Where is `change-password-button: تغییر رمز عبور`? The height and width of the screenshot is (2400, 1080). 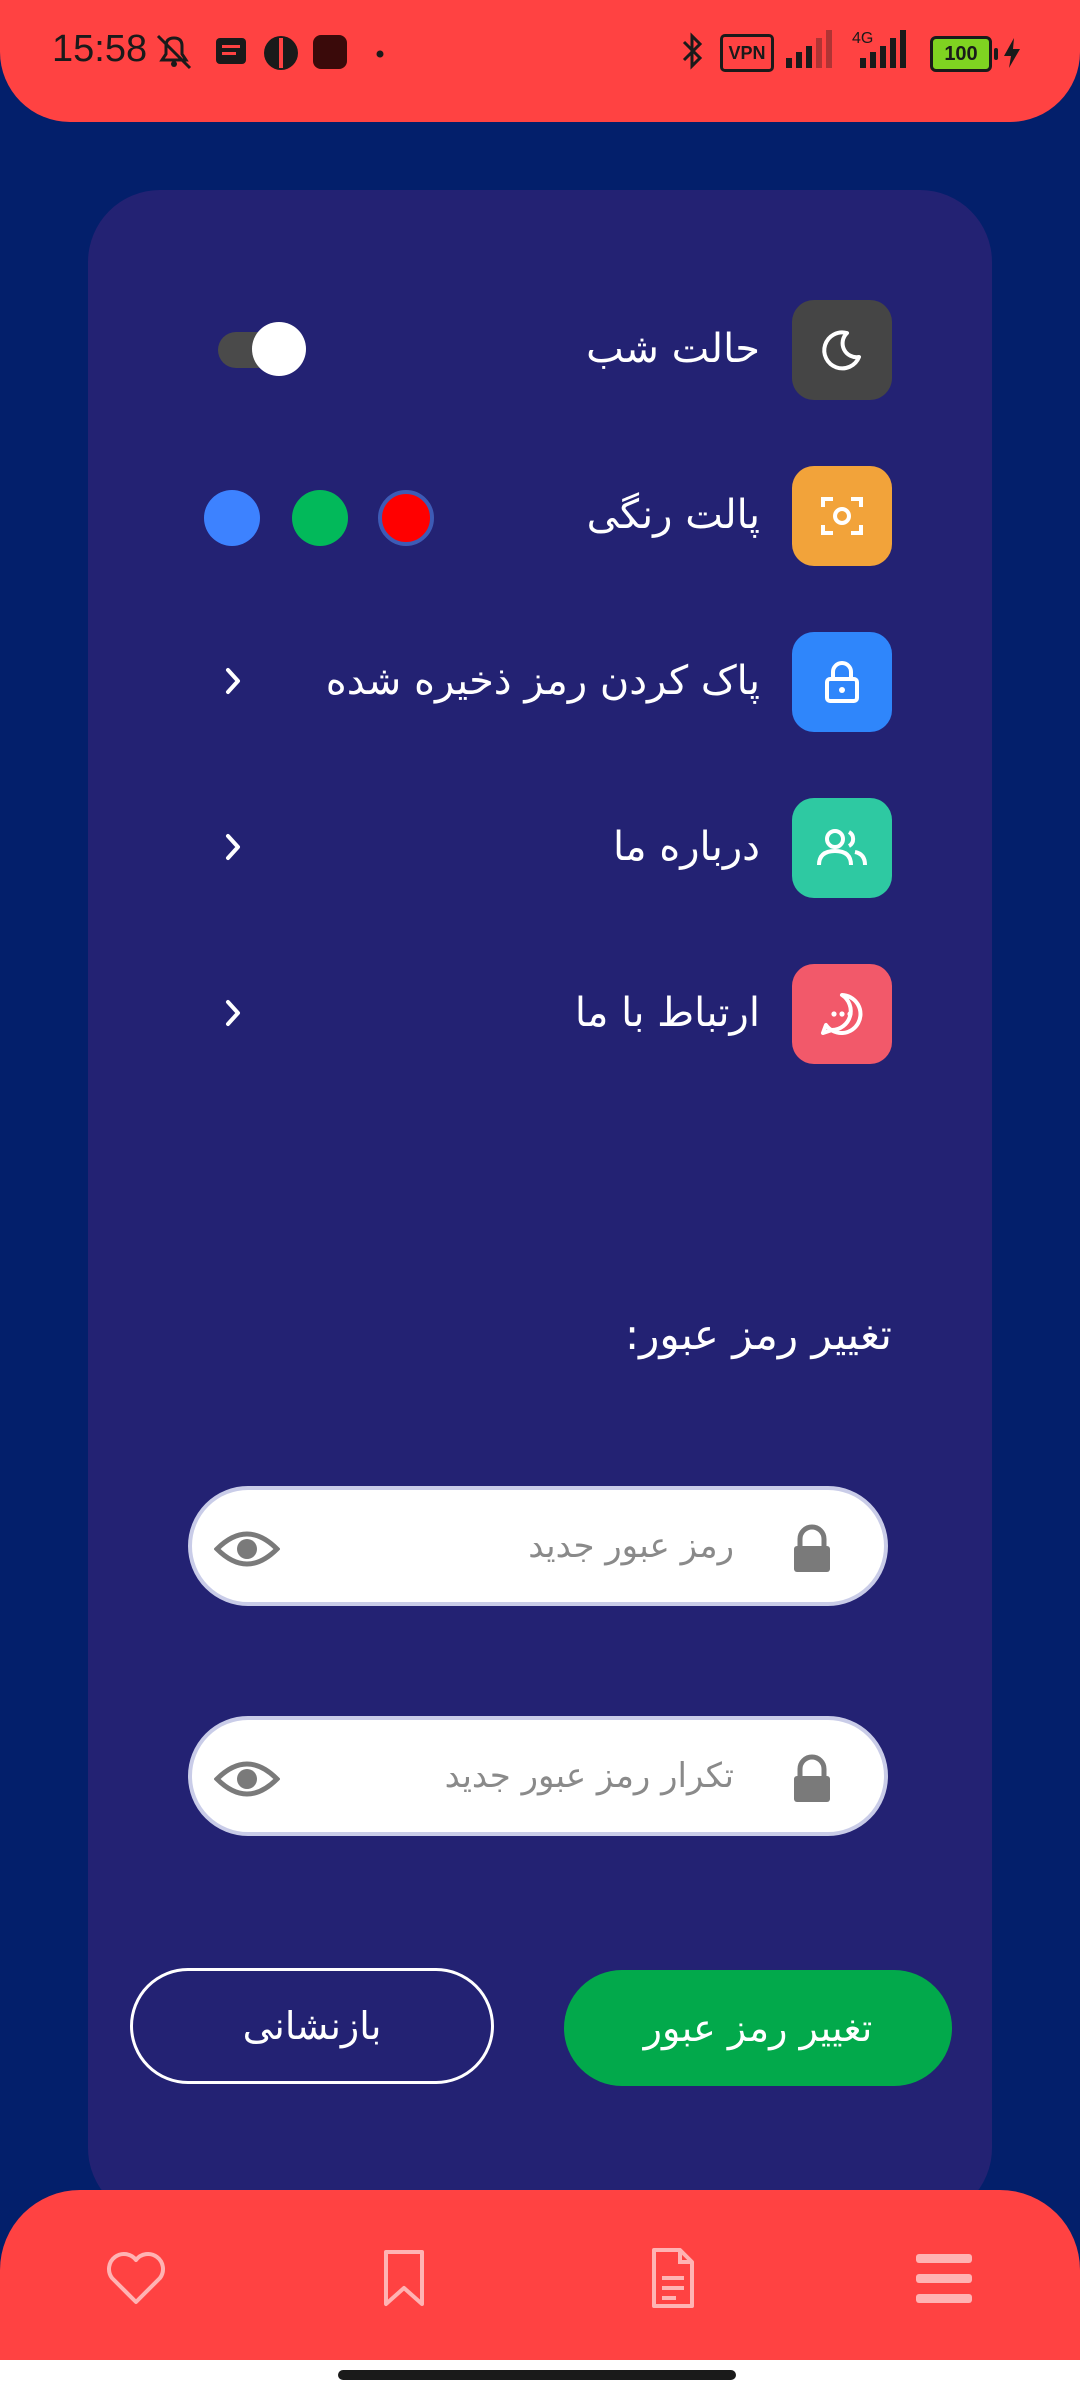 change-password-button: تغییر رمز عبور is located at coordinates (758, 2028).